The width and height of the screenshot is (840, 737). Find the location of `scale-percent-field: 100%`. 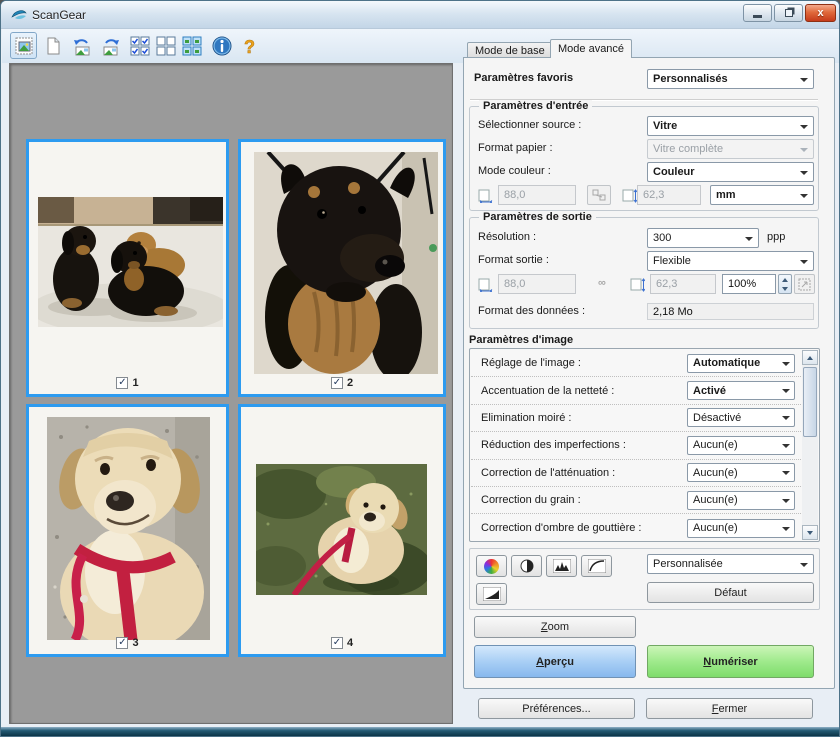

scale-percent-field: 100% is located at coordinates (749, 284).